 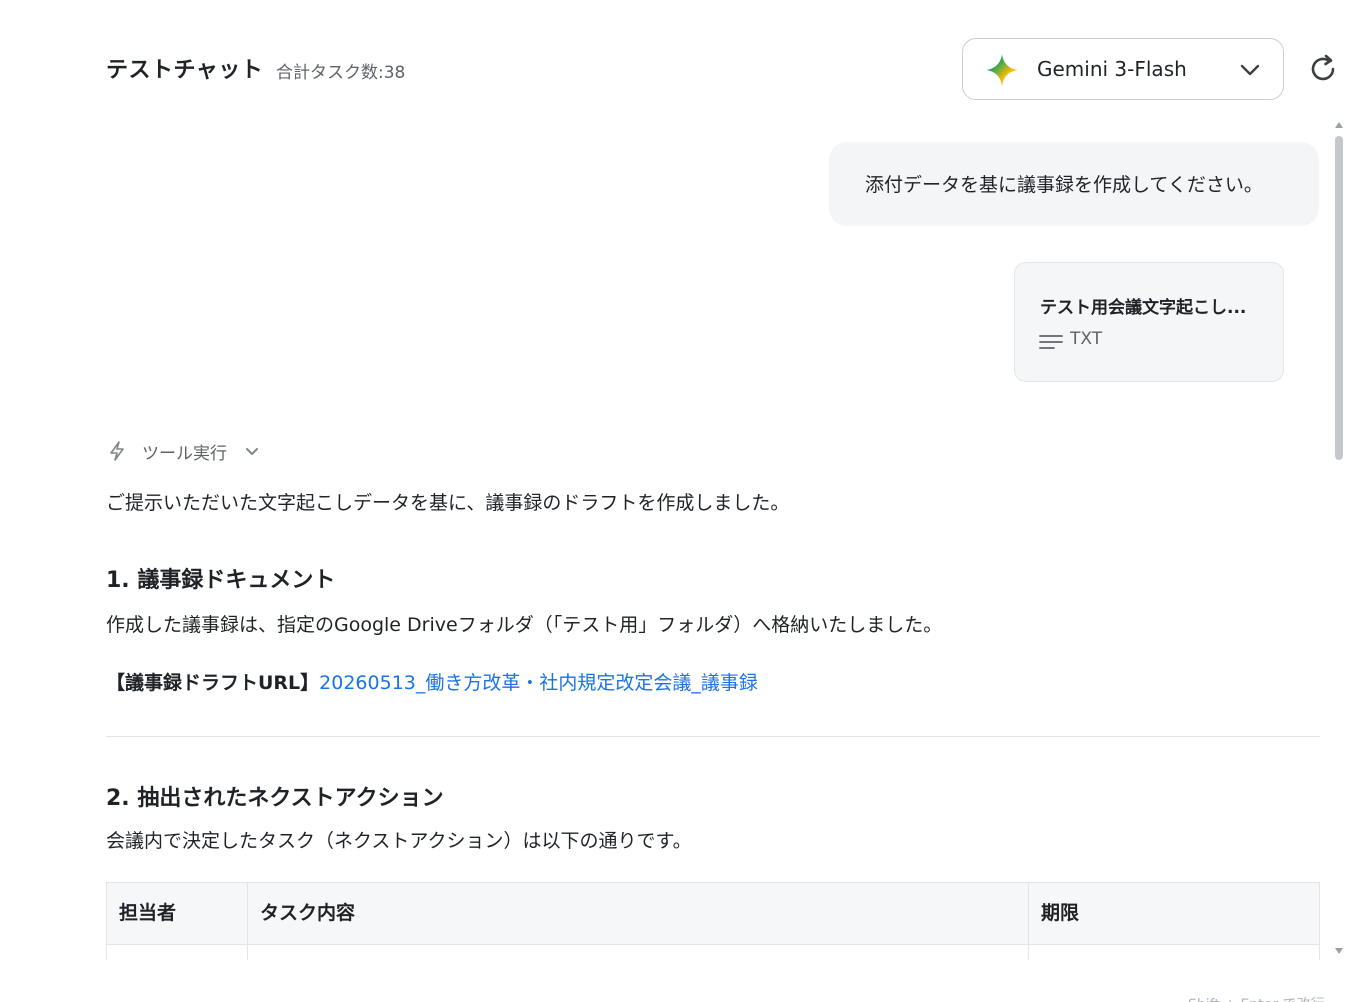 I want to click on minutes-draft-link: 20260513_働き方改革・社内規定改定会議_議事録, so click(x=538, y=683).